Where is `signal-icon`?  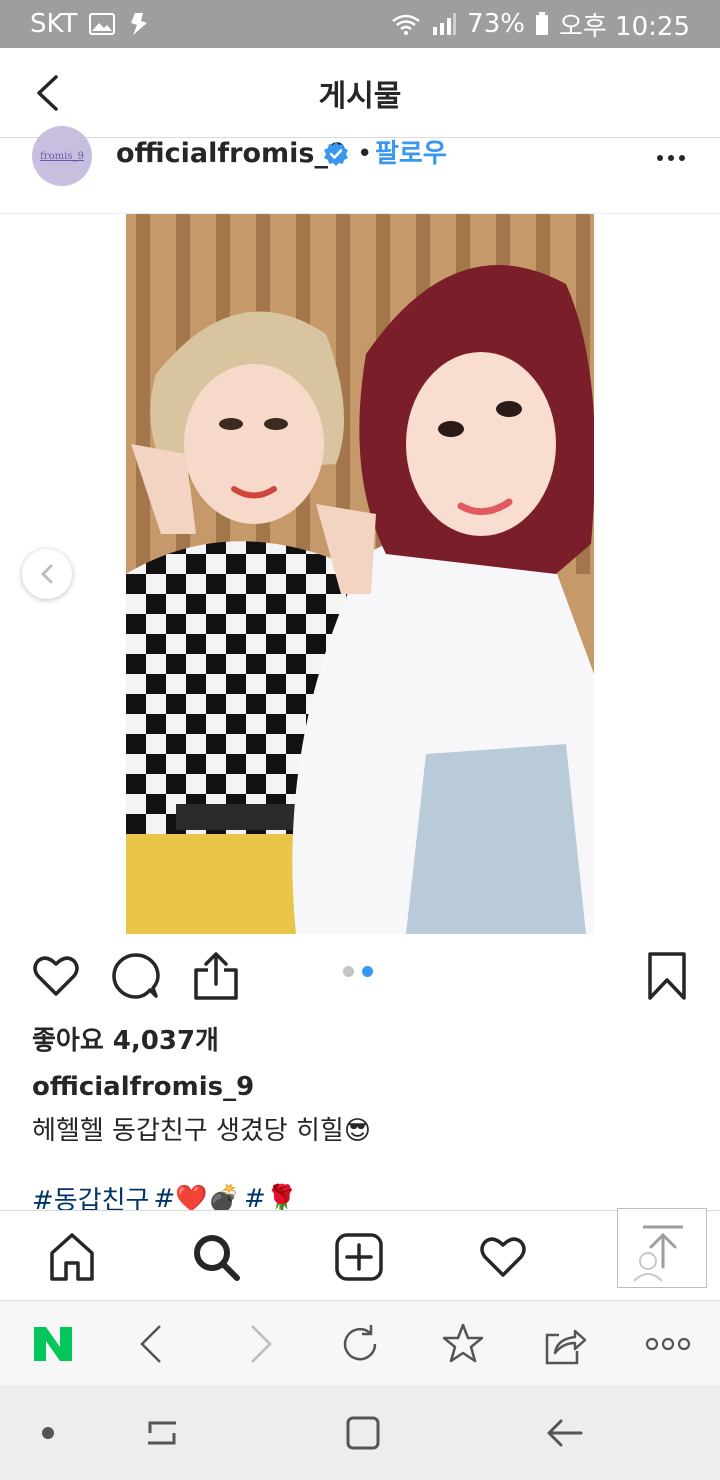
signal-icon is located at coordinates (444, 24).